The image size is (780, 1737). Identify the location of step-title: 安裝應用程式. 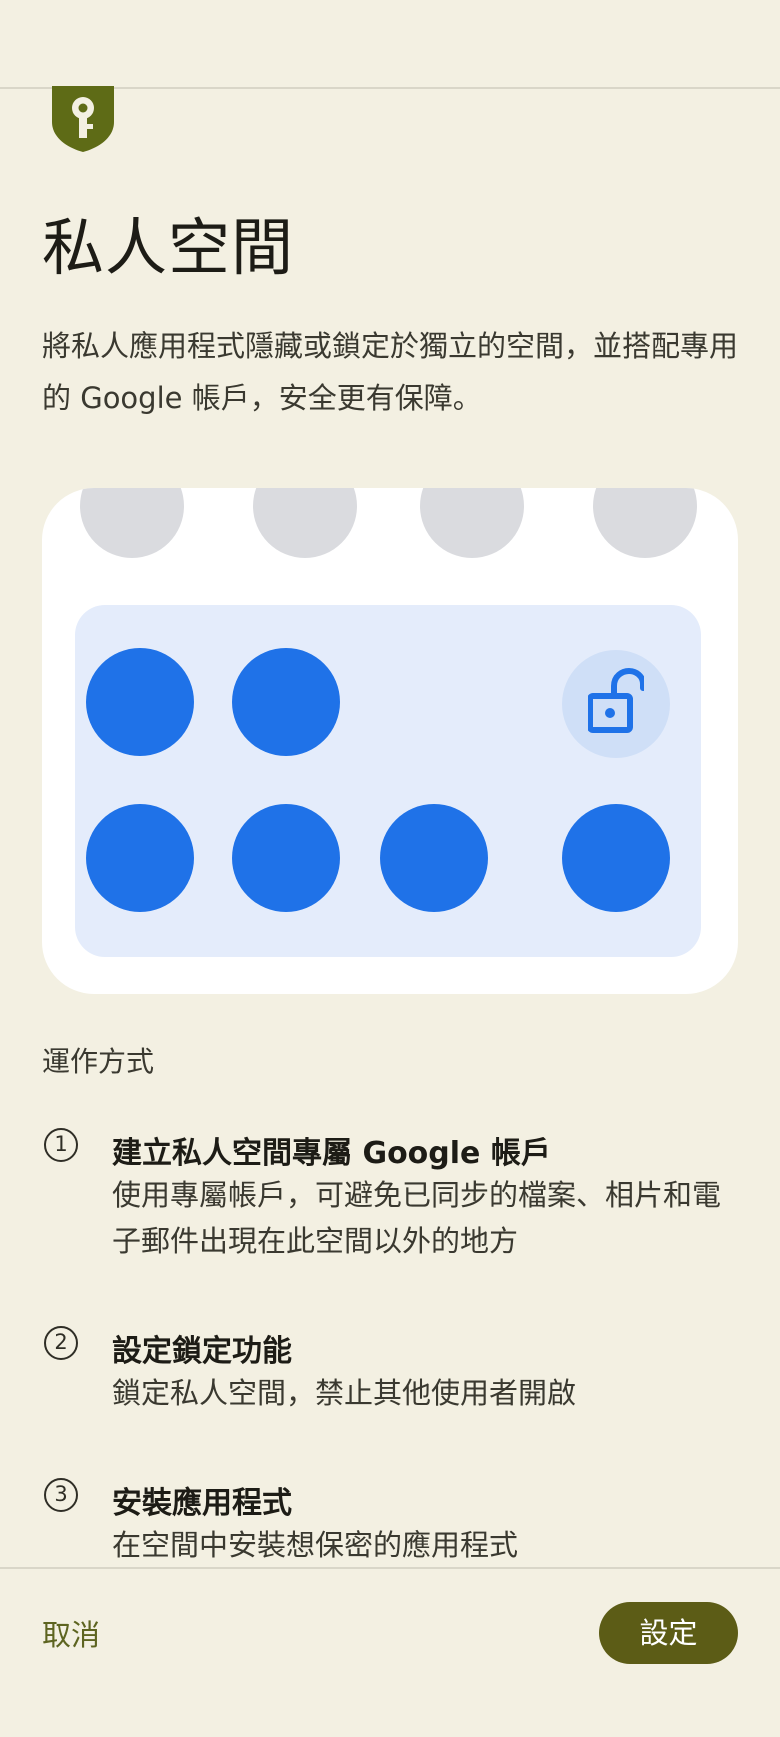
(202, 1503).